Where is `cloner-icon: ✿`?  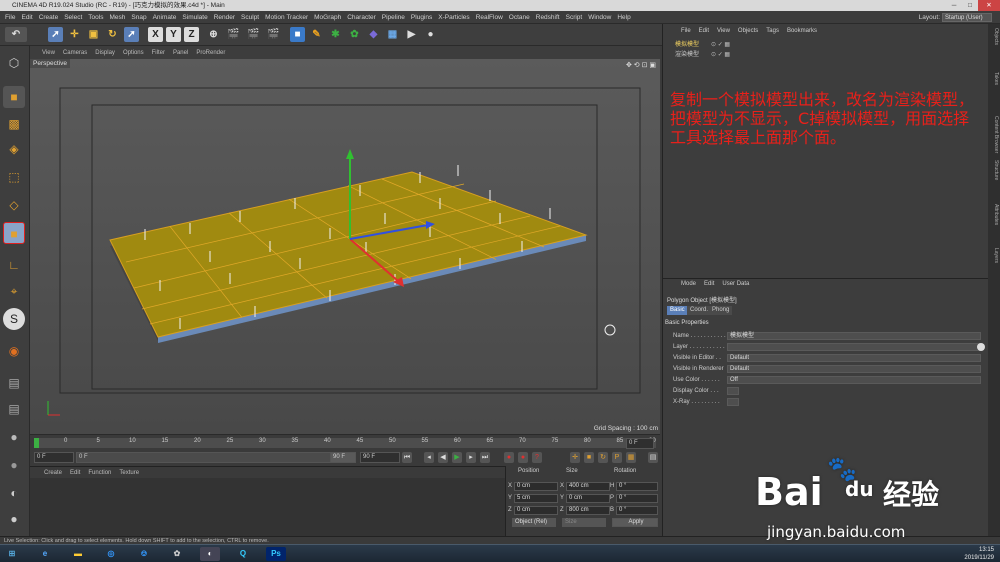
cloner-icon: ✿ is located at coordinates (354, 34).